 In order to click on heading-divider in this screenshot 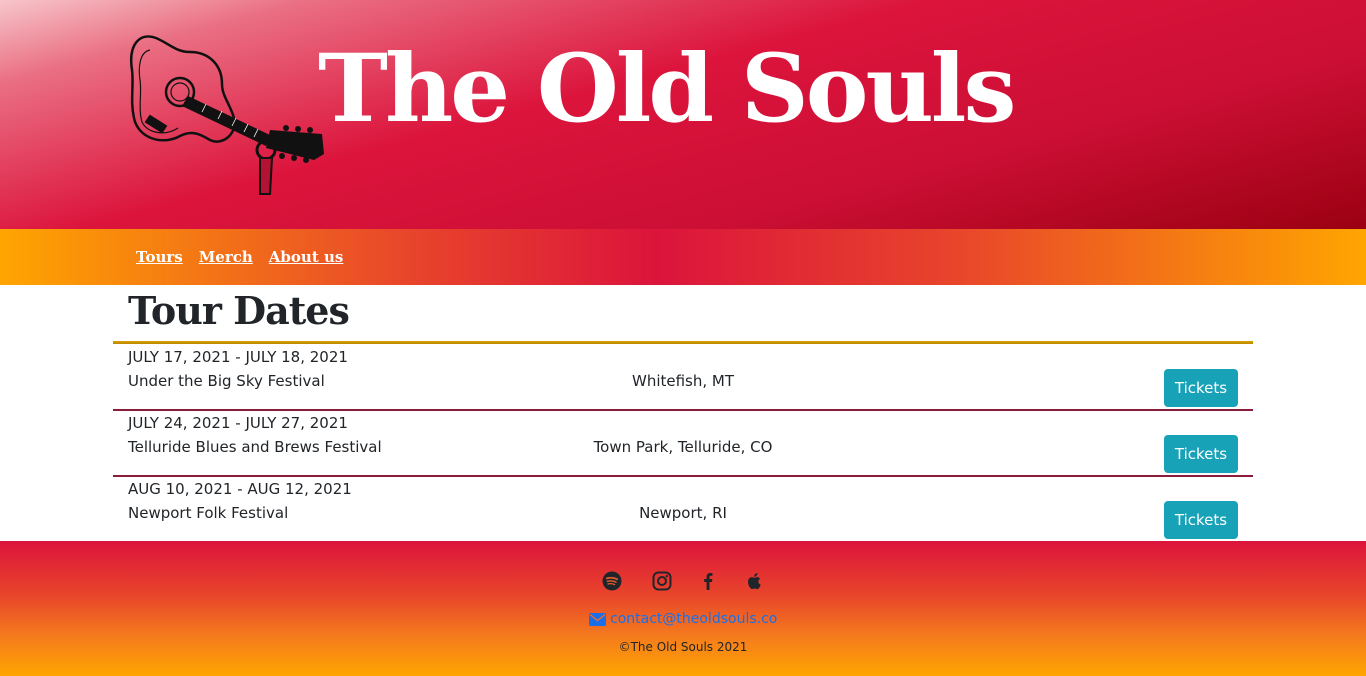, I will do `click(683, 342)`.